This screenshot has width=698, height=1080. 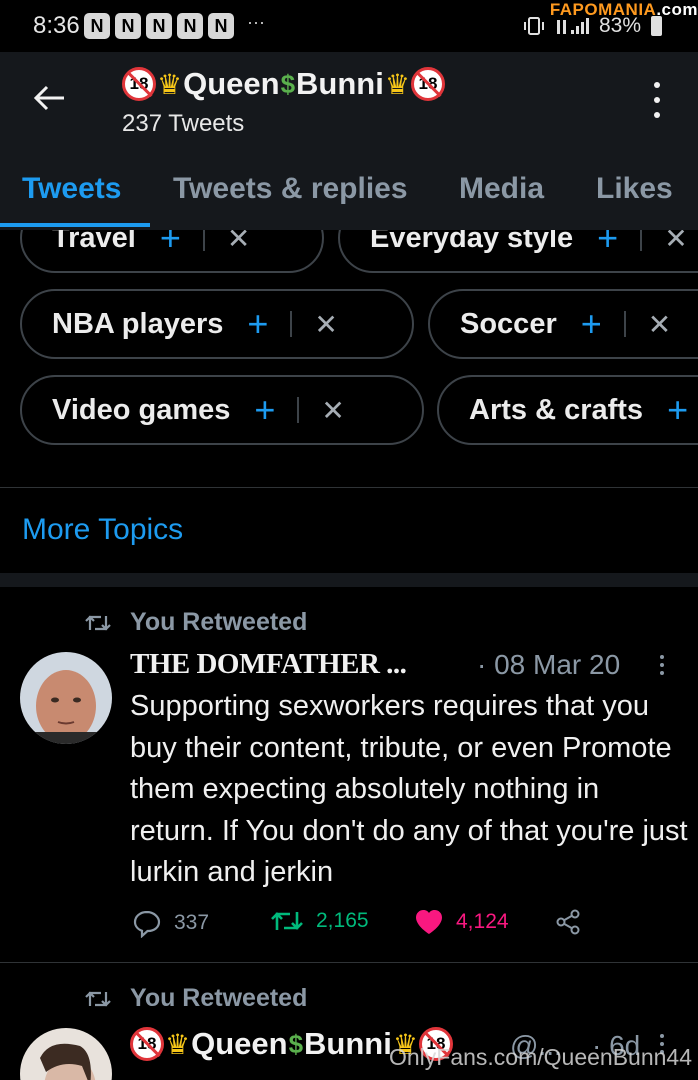 I want to click on topic-chip: Travel + ✕, so click(x=172, y=251).